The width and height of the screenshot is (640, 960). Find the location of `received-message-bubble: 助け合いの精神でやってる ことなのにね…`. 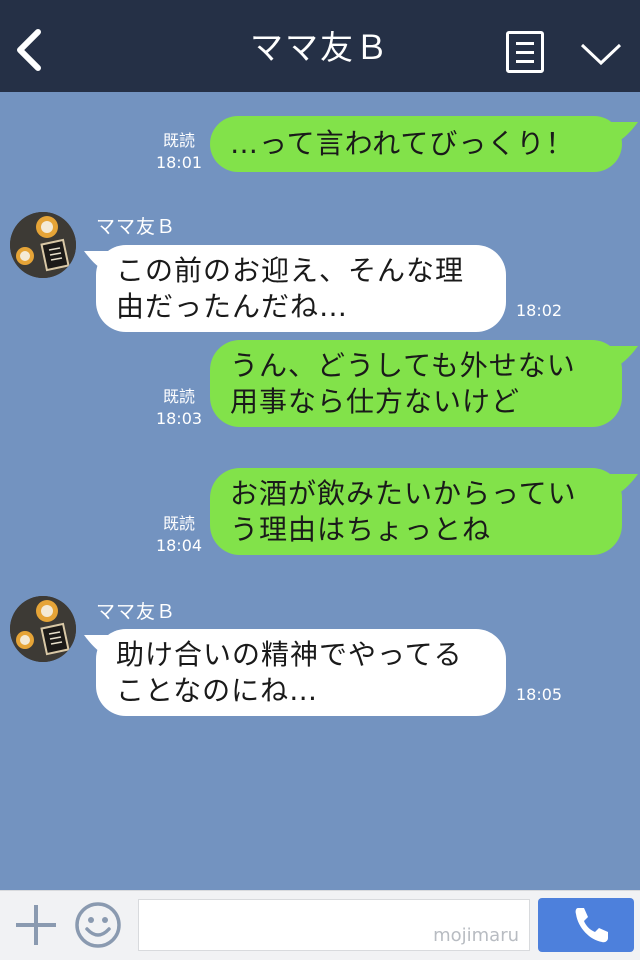

received-message-bubble: 助け合いの精神でやってる ことなのにね… is located at coordinates (295, 672).